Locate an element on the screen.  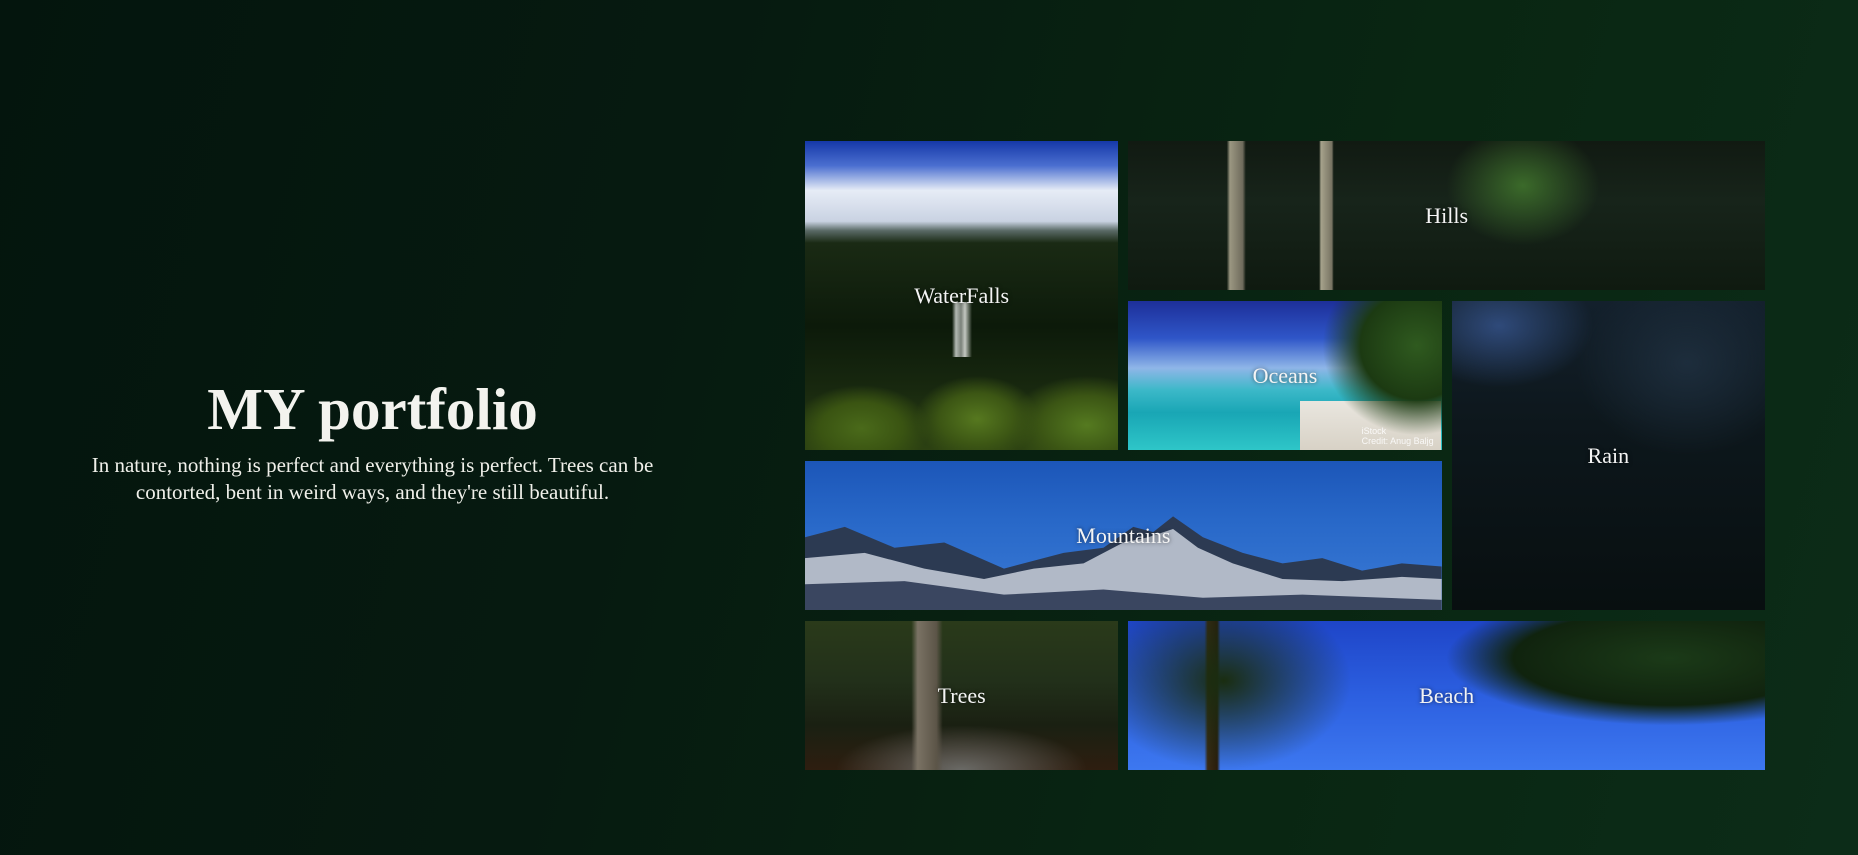
gallery-tile-trees: Trees is located at coordinates (962, 695).